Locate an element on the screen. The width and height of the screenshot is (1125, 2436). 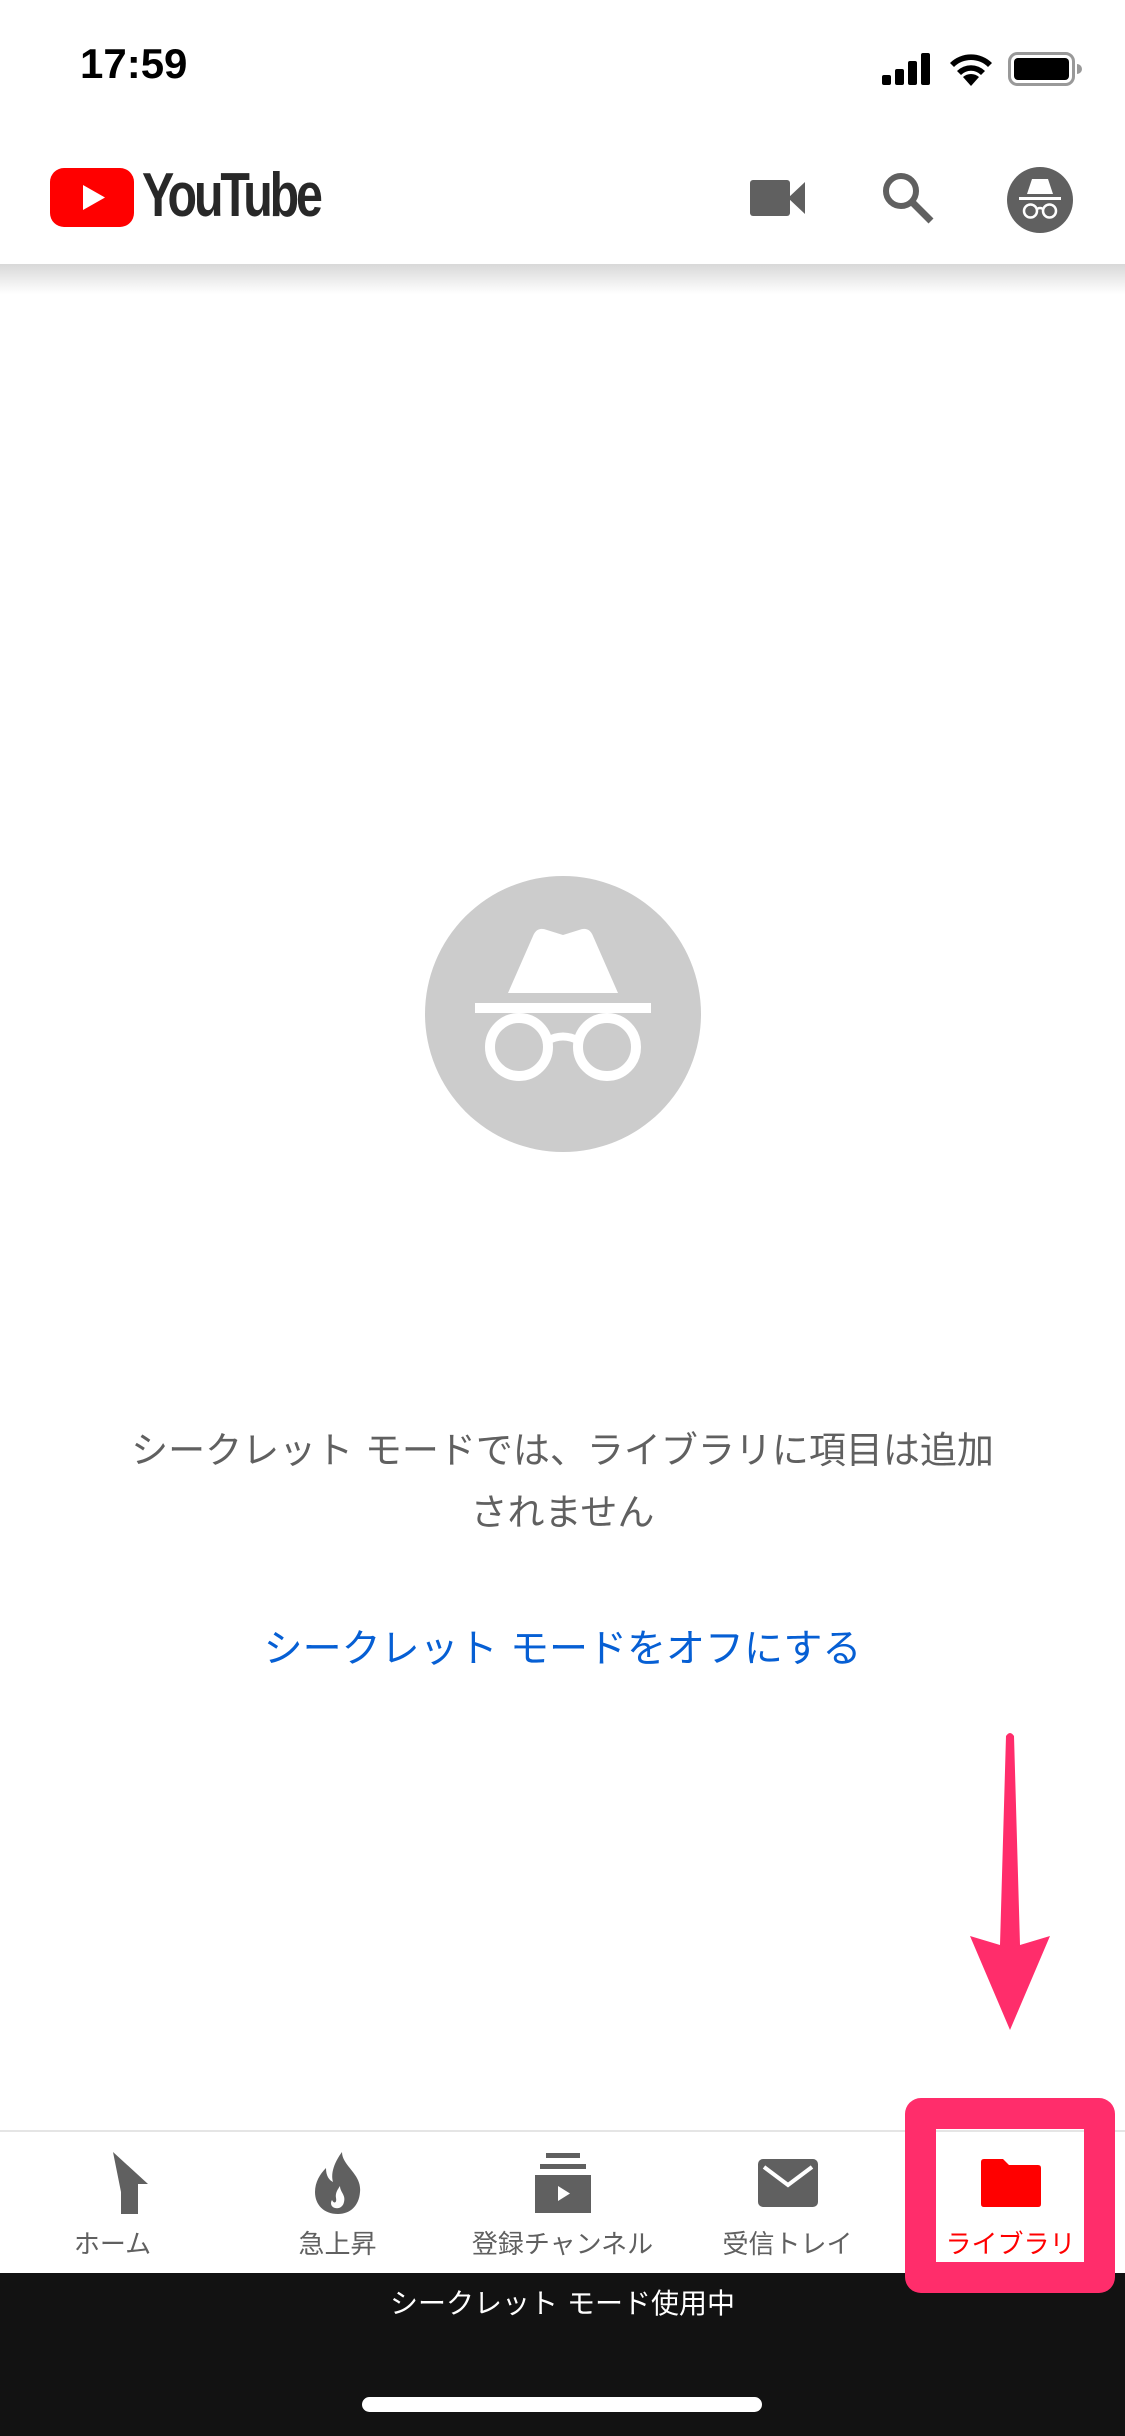
message-line-1: シークレット モードでは、ライブラリに項目は追加 is located at coordinates (562, 1450).